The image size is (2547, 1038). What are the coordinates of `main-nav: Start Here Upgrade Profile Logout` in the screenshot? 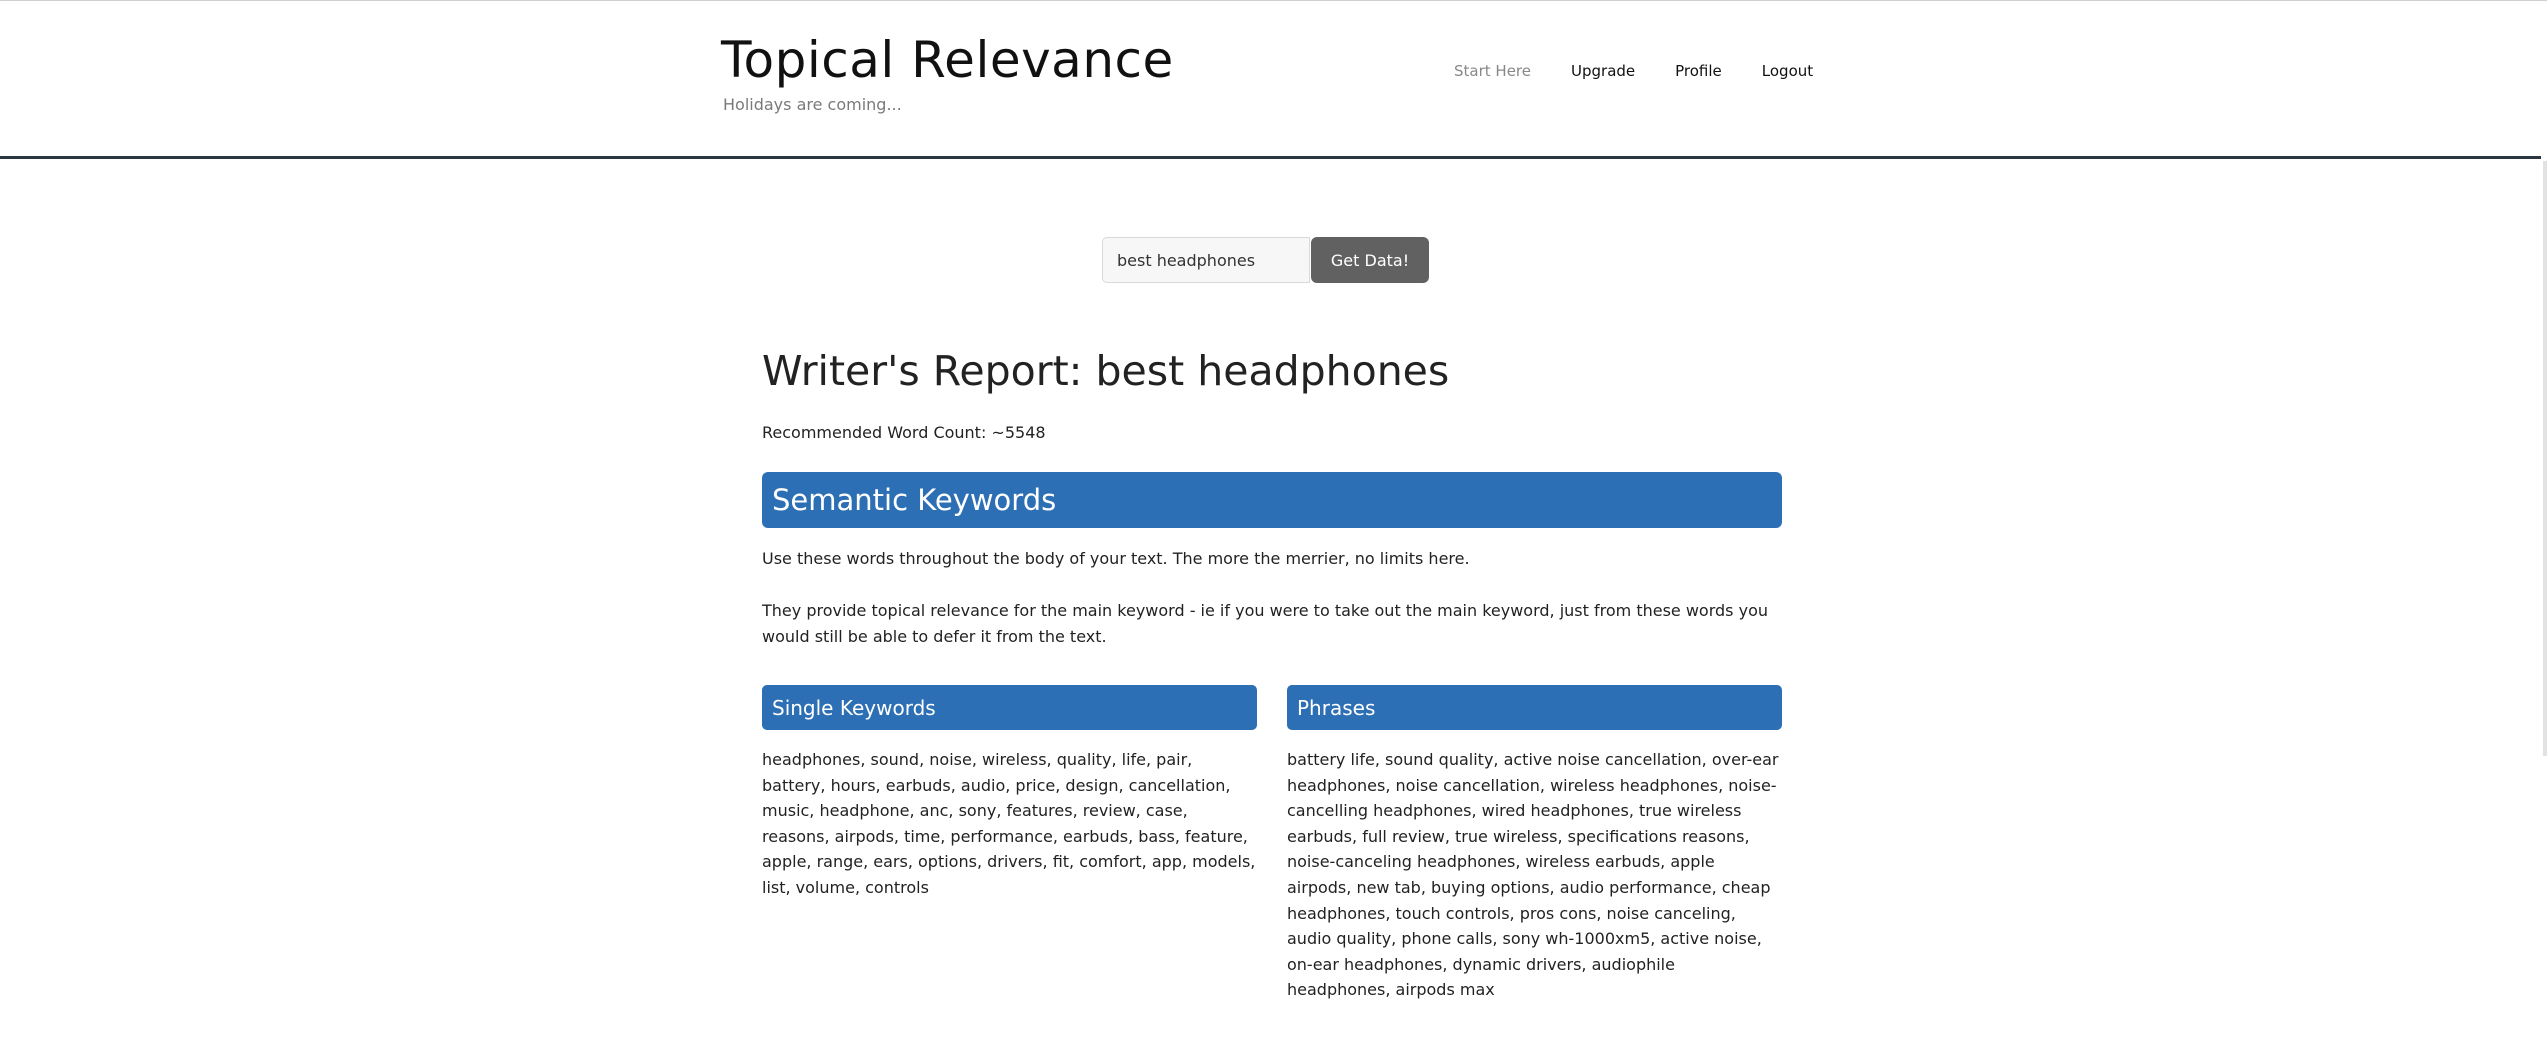 It's located at (1633, 71).